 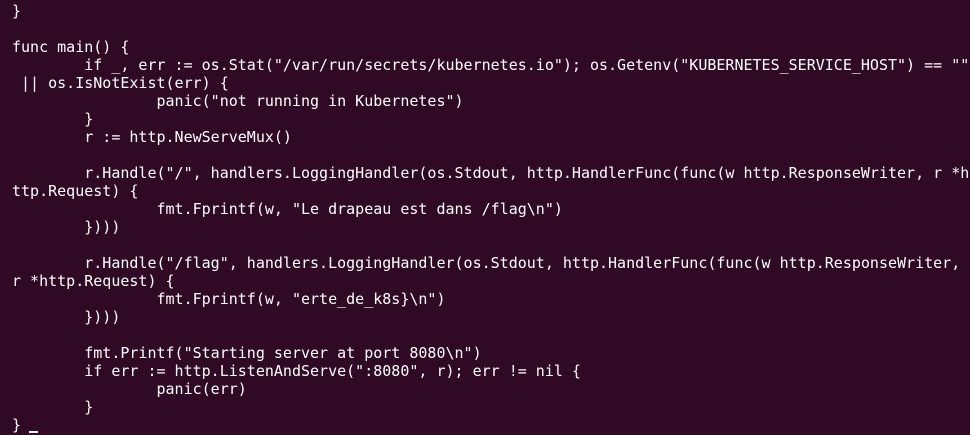 What do you see at coordinates (71, 47) in the screenshot?
I see `code-line: func main() {` at bounding box center [71, 47].